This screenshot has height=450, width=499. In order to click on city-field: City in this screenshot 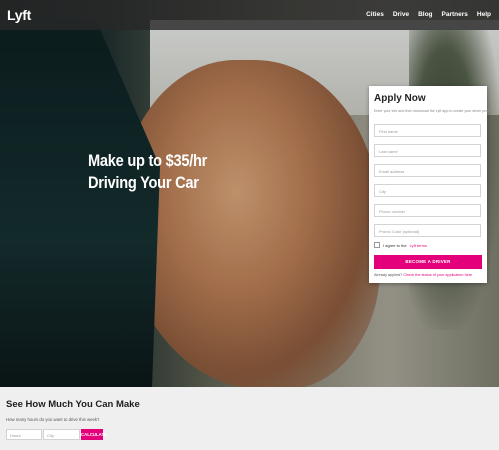, I will do `click(427, 190)`.